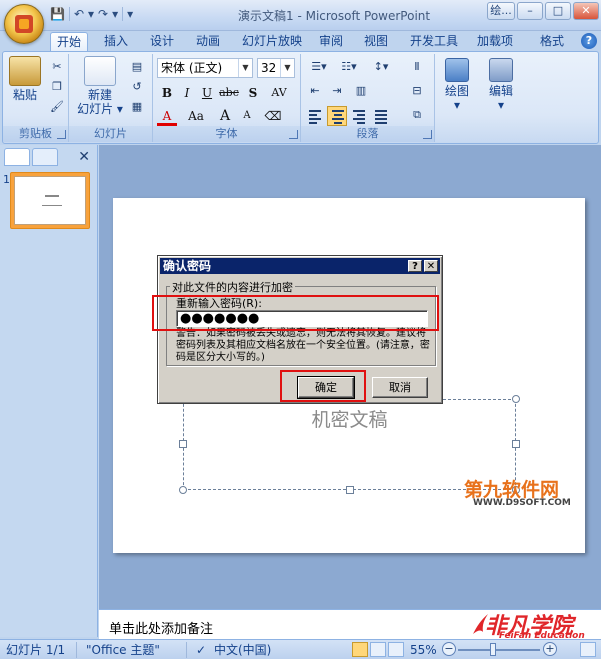  Describe the element at coordinates (201, 650) in the screenshot. I see `spellcheck-icon: ✓` at that location.